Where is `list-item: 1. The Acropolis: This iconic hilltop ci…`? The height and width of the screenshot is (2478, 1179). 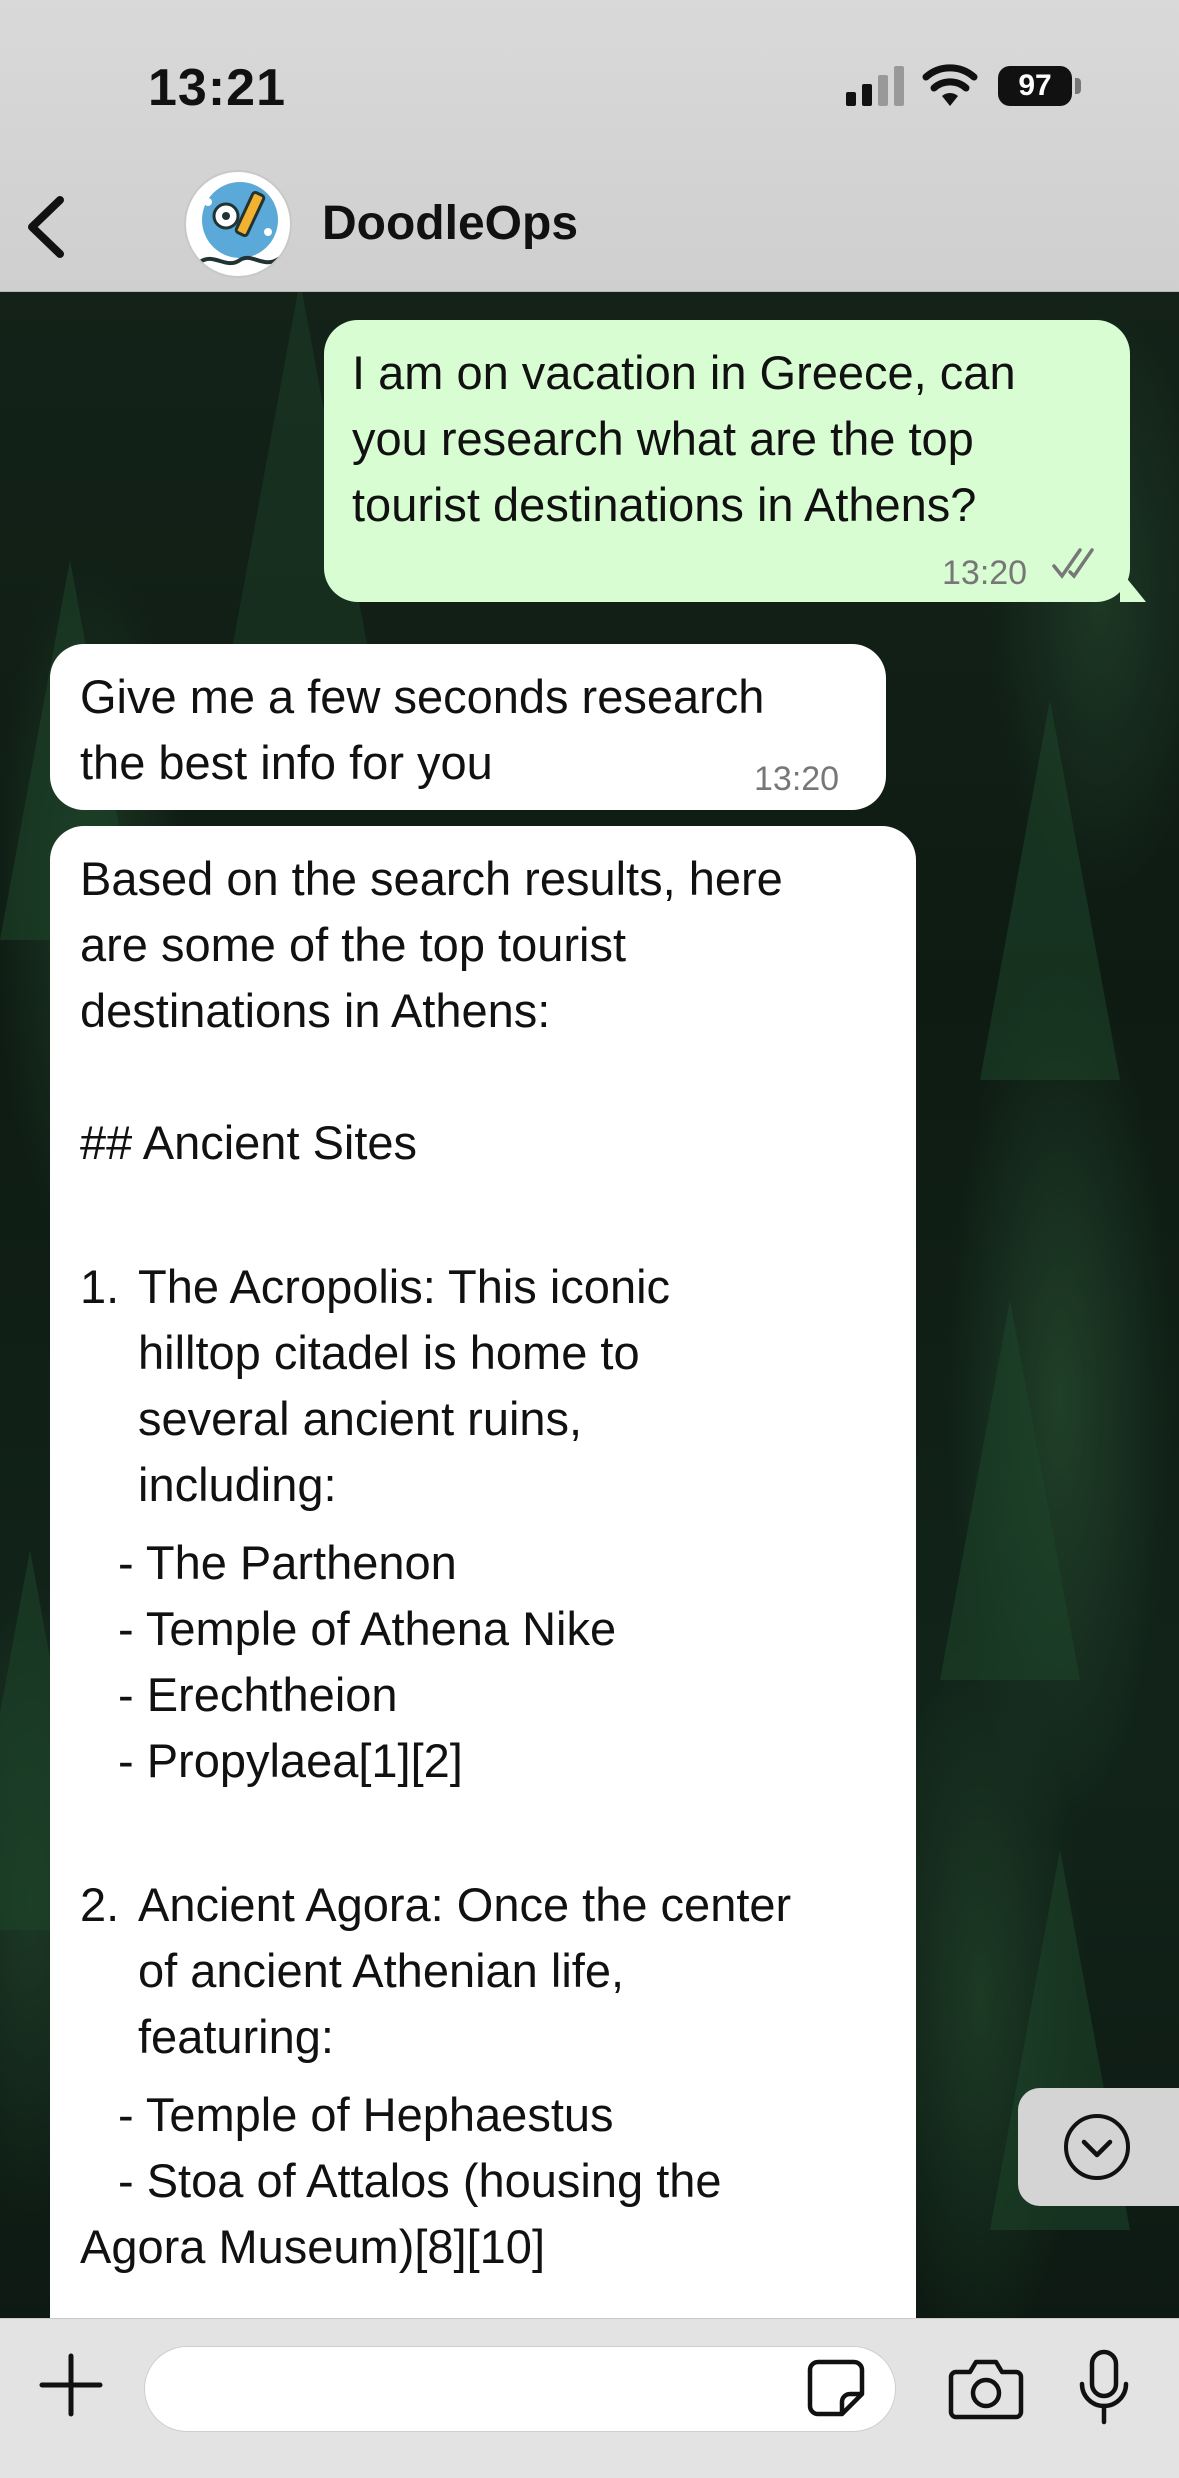
list-item: 1. The Acropolis: This iconic hilltop ci… is located at coordinates (483, 1386).